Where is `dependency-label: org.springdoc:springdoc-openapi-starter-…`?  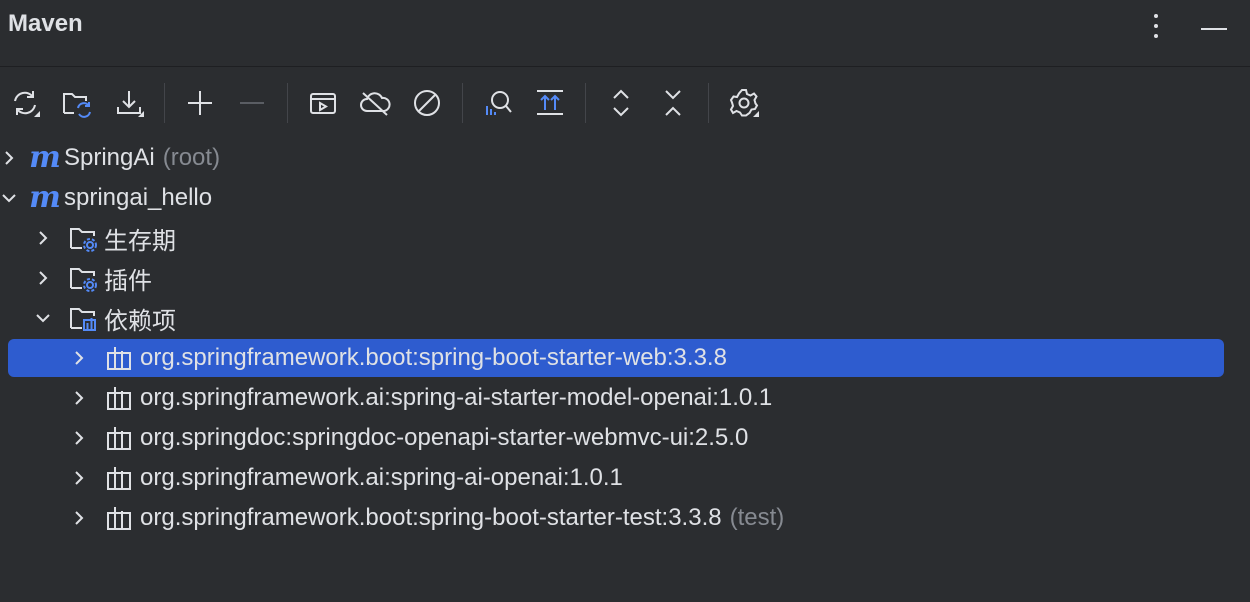
dependency-label: org.springdoc:springdoc-openapi-starter-… is located at coordinates (444, 437).